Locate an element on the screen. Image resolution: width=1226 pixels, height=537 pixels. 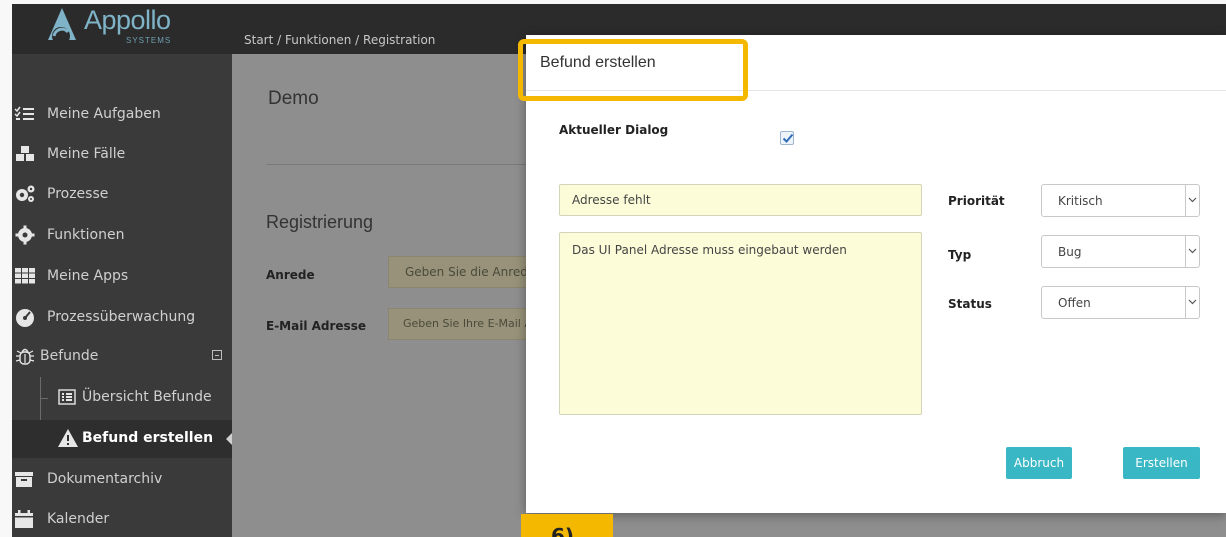
breadcrumb: Start / Funktionen / Registration is located at coordinates (339, 40).